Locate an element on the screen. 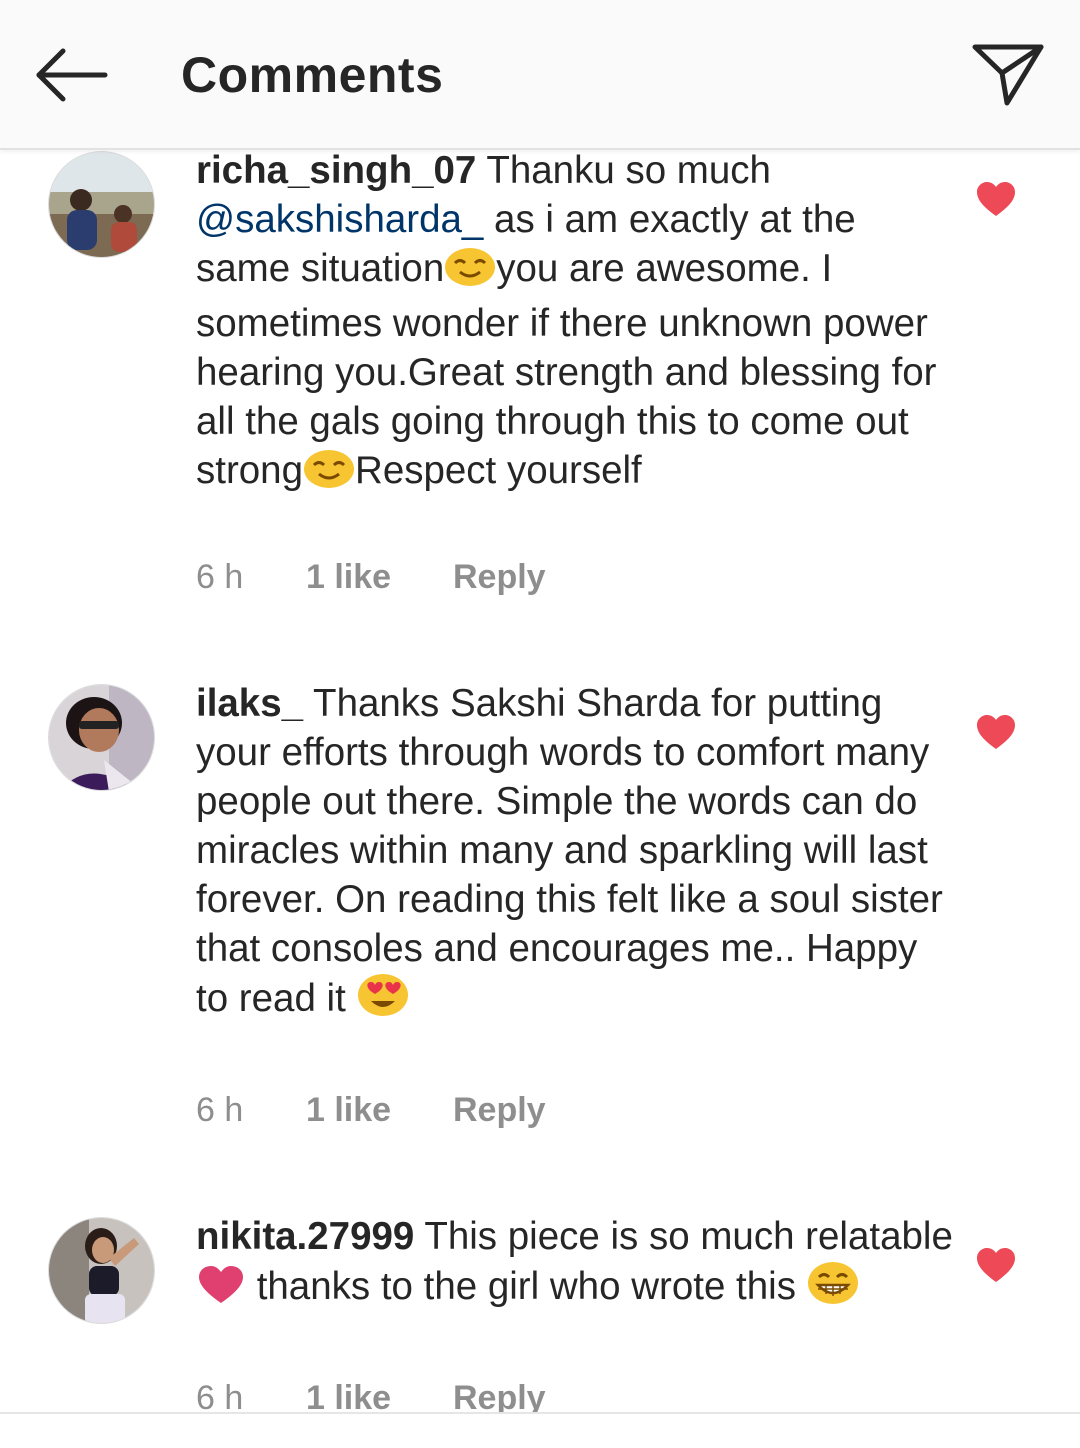 The width and height of the screenshot is (1080, 1448). pink-heart-emoji is located at coordinates (221, 1291).